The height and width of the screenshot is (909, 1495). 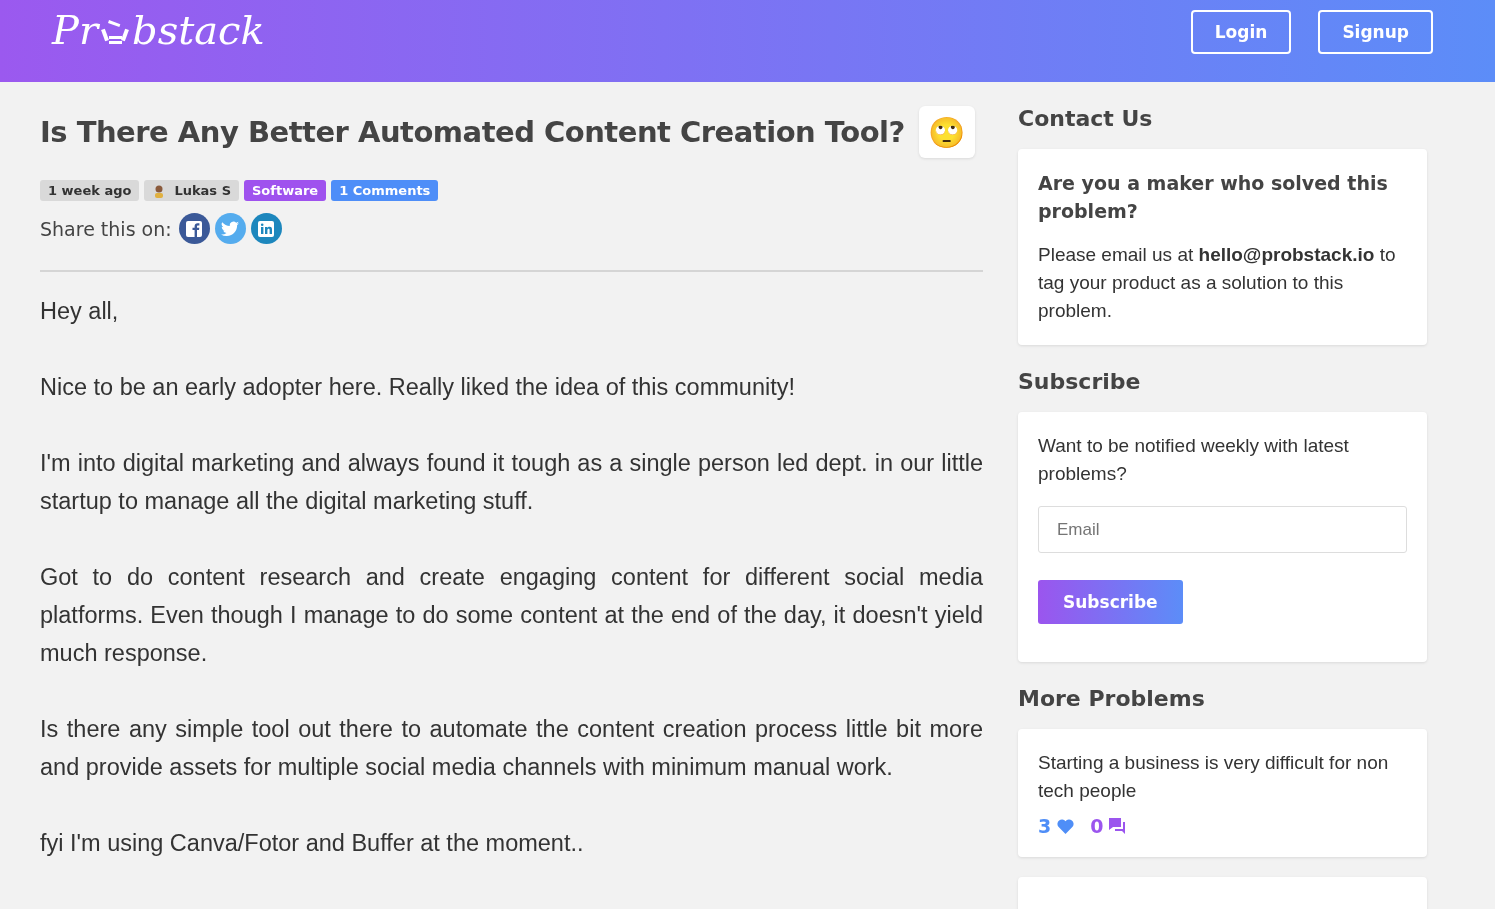 I want to click on contact-text: Please email us at hello@probstack.io to tag your product as a solution to this problem., so click(x=1217, y=283).